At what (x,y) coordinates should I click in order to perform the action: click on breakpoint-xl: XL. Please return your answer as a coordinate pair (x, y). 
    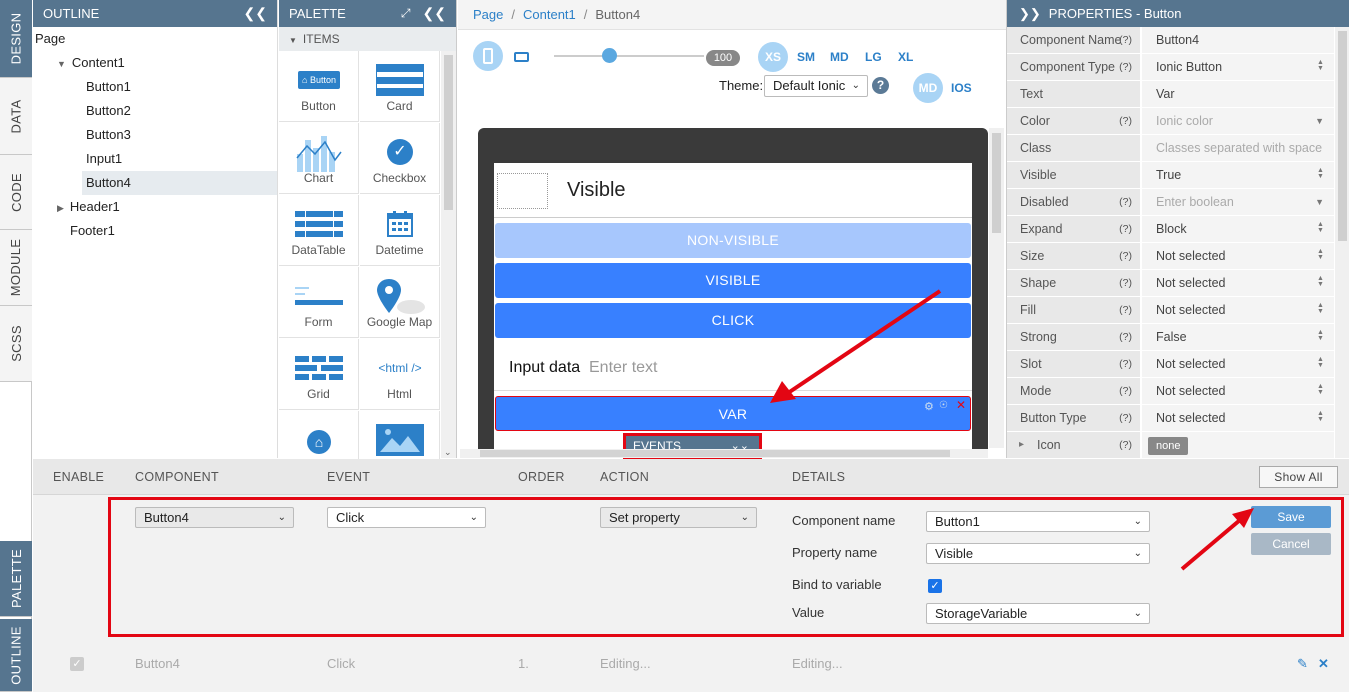
    Looking at the image, I should click on (905, 57).